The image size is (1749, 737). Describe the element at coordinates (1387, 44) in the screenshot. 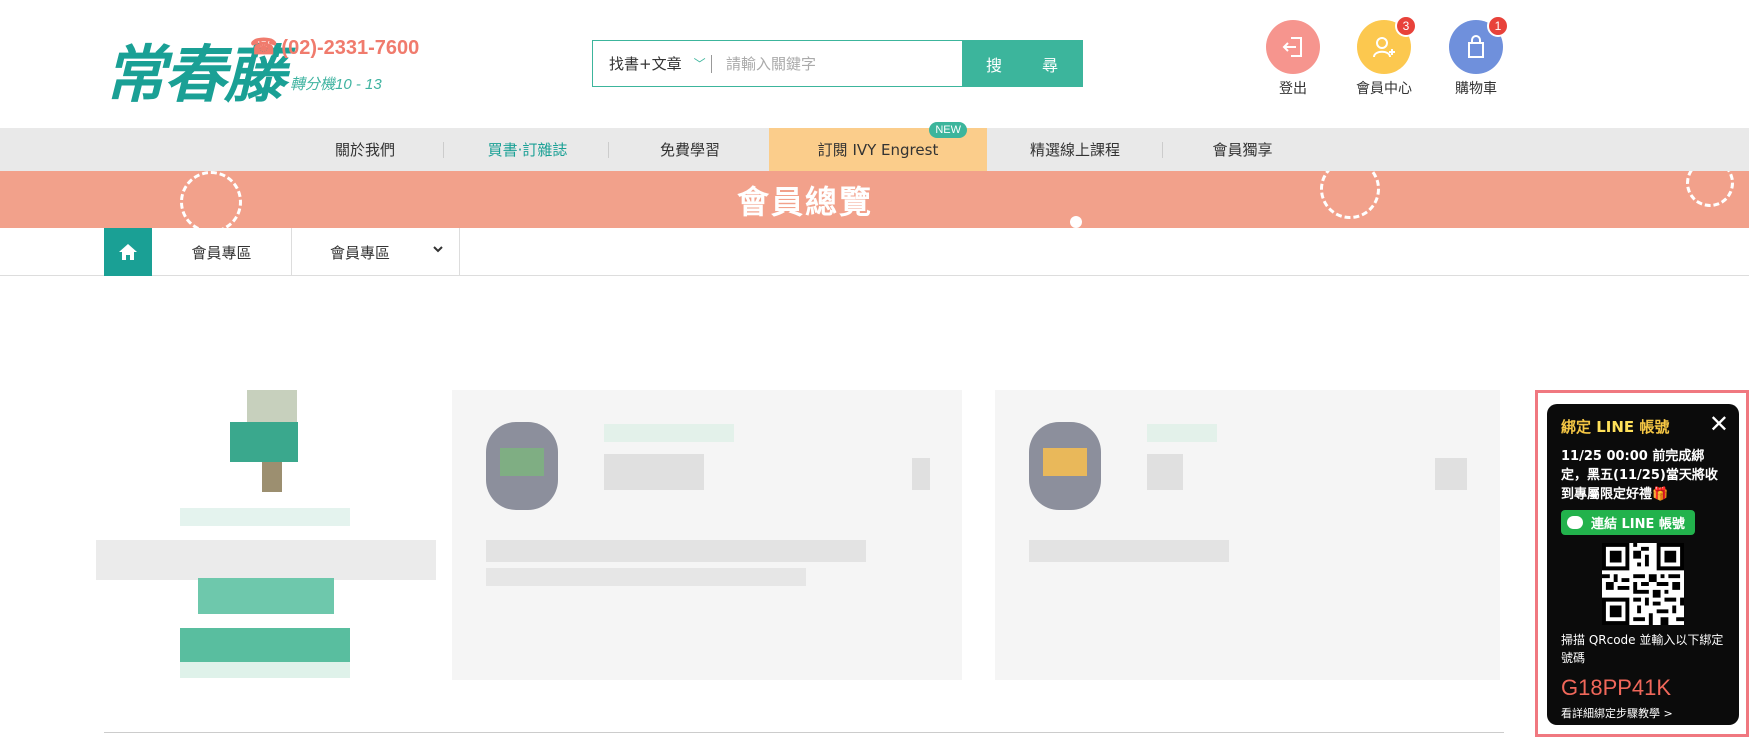

I see `member-icon: 3` at that location.